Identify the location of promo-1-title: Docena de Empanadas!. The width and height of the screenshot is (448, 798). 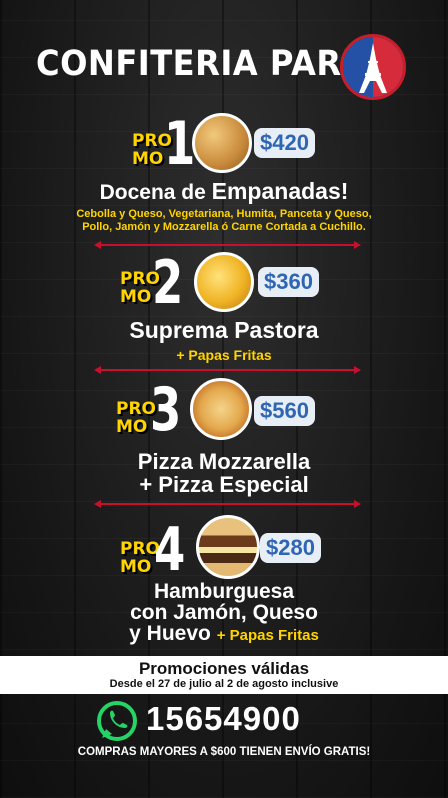
(224, 191).